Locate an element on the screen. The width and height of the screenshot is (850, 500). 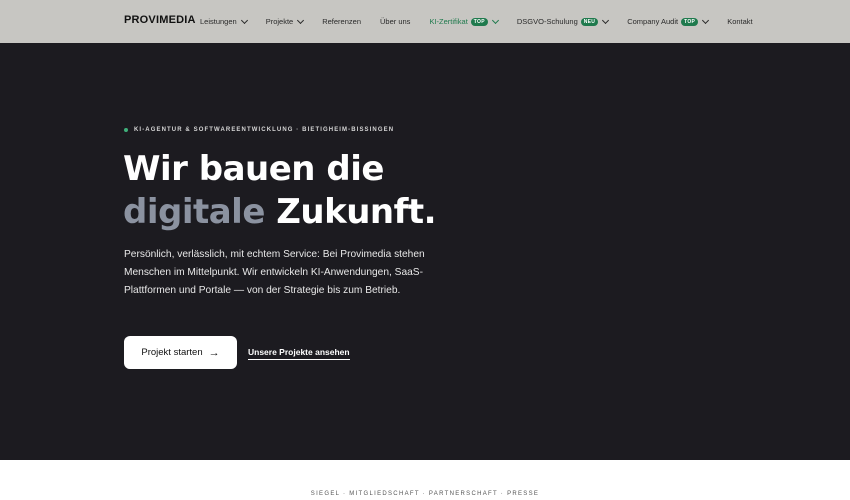
button-label: Projekt starten is located at coordinates (172, 352).